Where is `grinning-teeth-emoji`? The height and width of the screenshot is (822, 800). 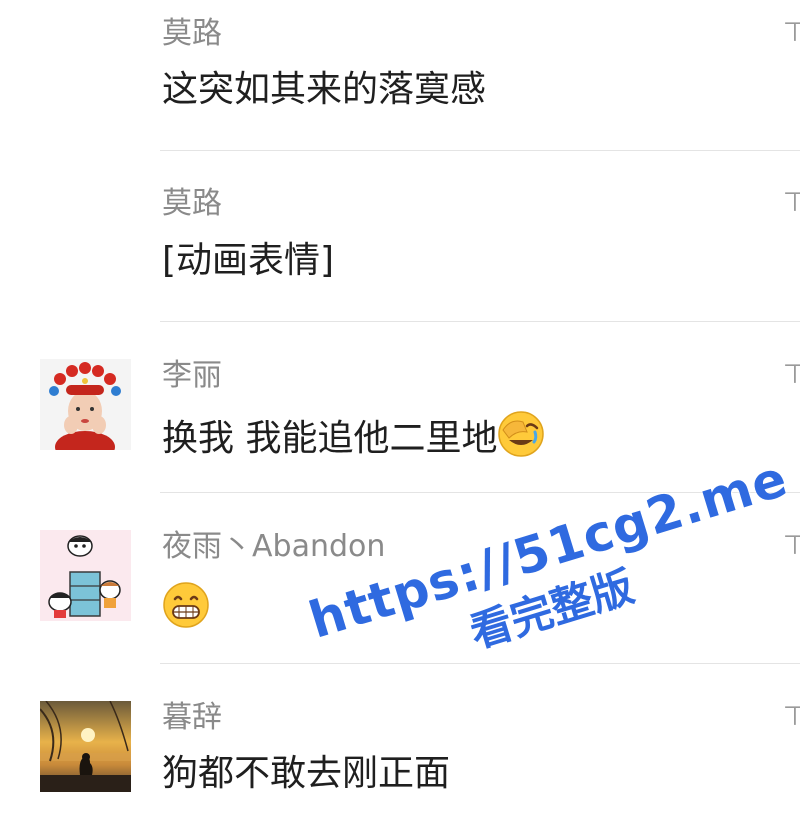
grinning-teeth-emoji is located at coordinates (186, 610).